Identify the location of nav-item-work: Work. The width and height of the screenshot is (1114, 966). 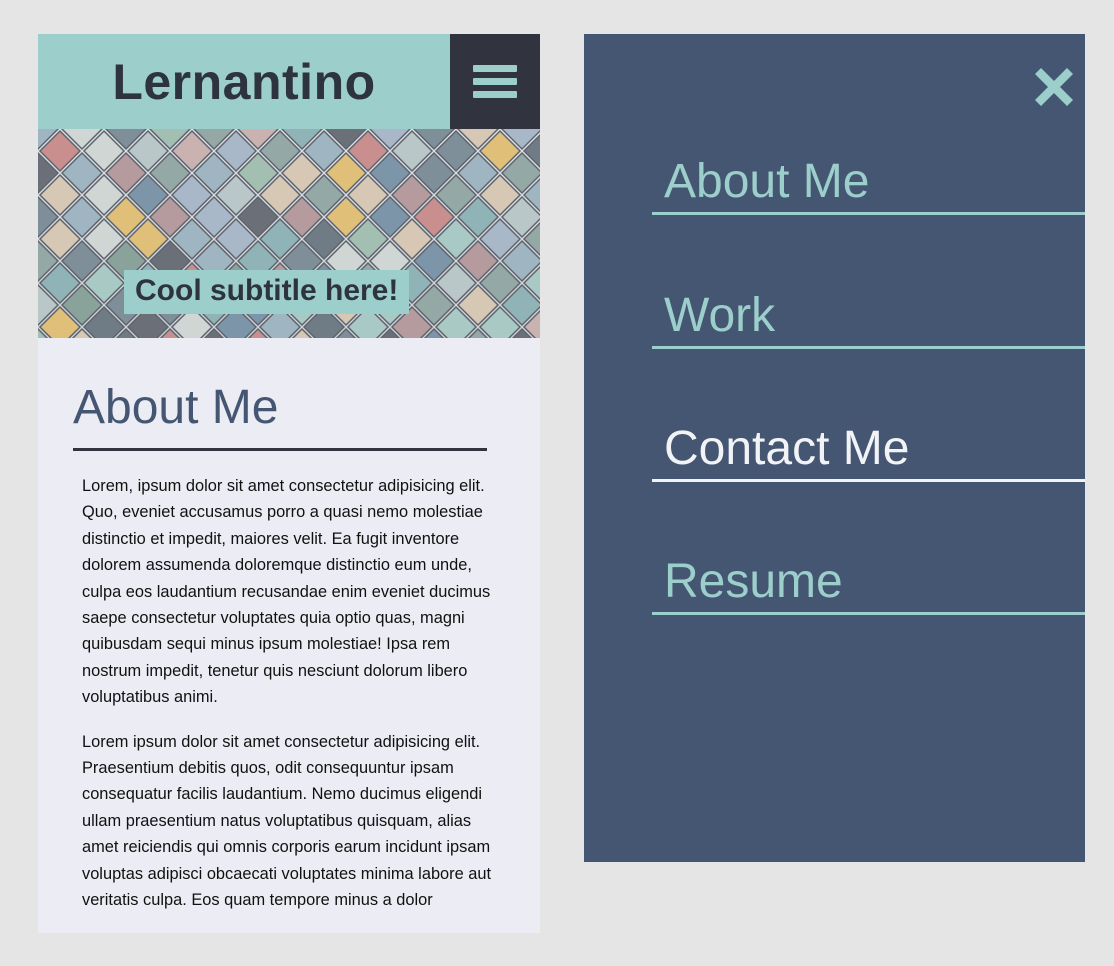
(868, 319).